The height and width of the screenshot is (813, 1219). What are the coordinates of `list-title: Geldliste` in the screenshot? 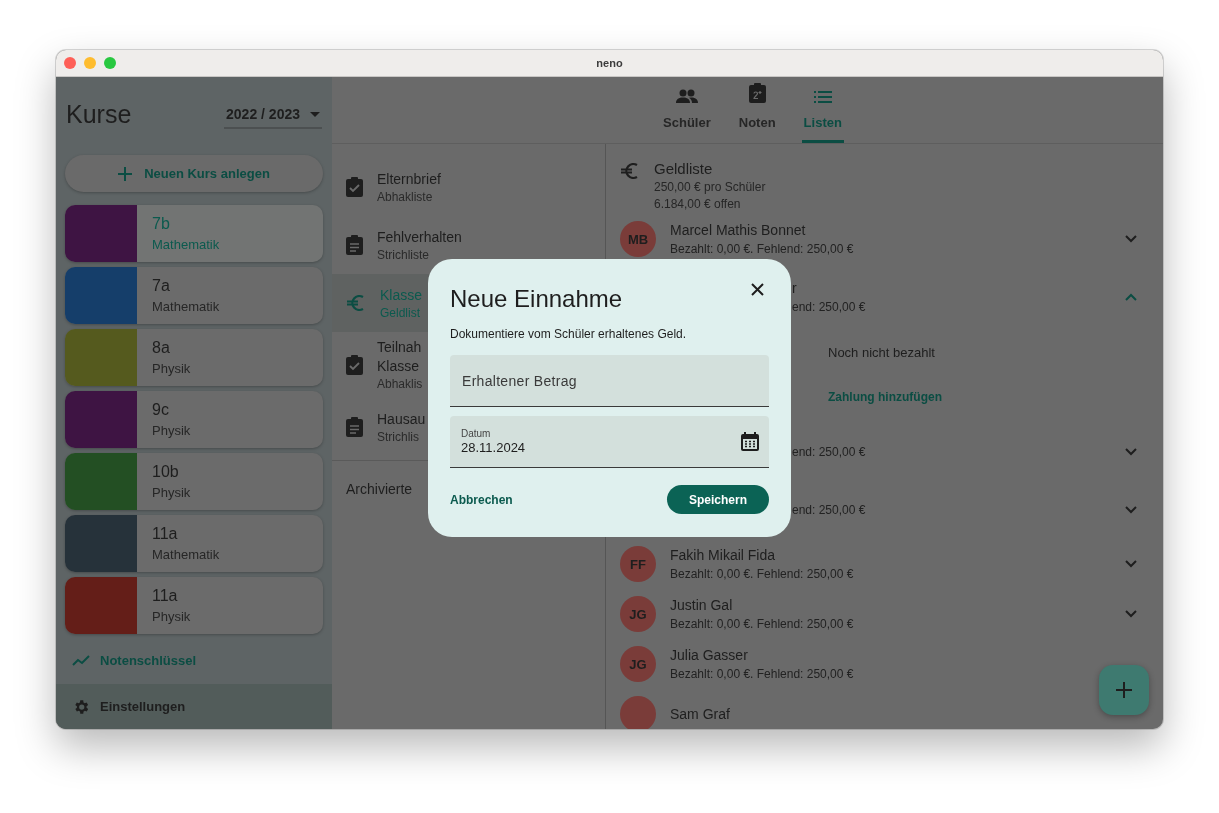 It's located at (684, 168).